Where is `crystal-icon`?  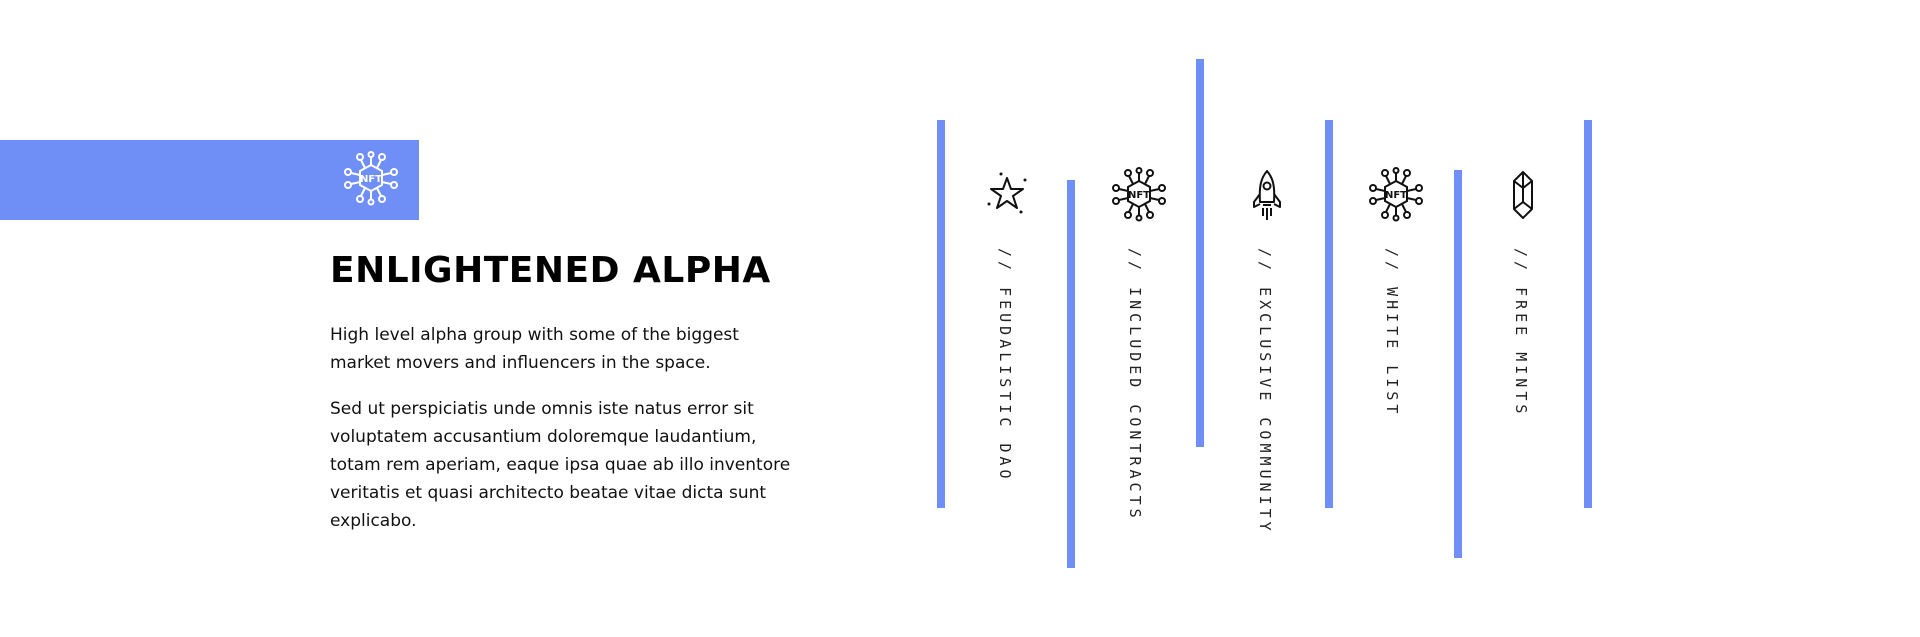
crystal-icon is located at coordinates (1523, 195).